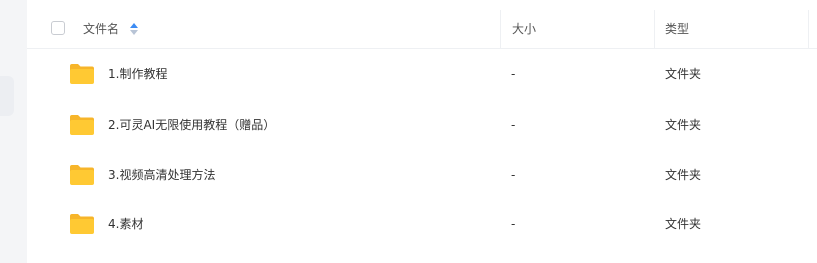 The height and width of the screenshot is (263, 817). What do you see at coordinates (101, 29) in the screenshot?
I see `column-header-name: 文件名` at bounding box center [101, 29].